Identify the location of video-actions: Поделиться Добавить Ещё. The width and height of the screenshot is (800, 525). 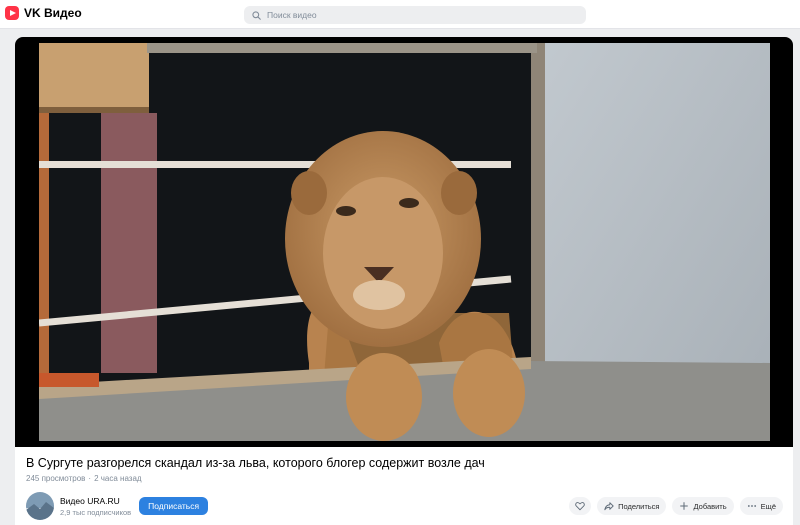
(676, 506).